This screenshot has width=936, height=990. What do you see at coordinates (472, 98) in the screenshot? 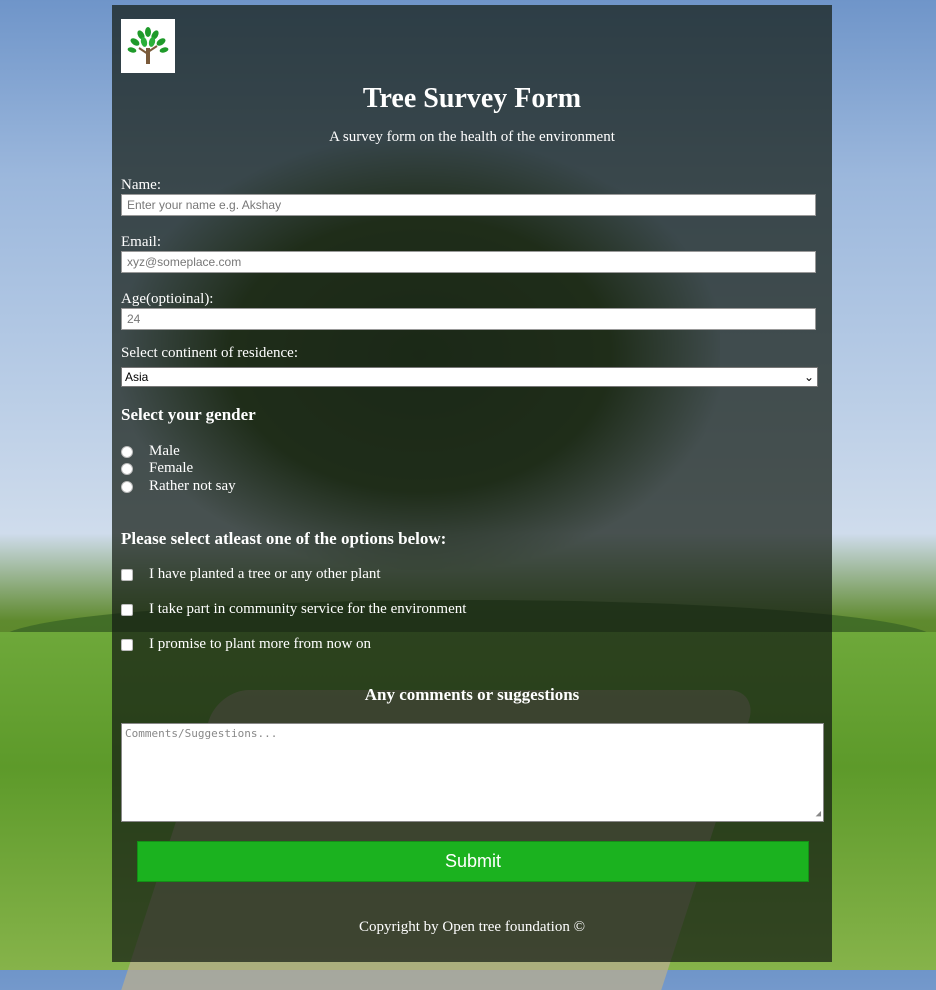
I see `page-title: Tree Survey Form` at bounding box center [472, 98].